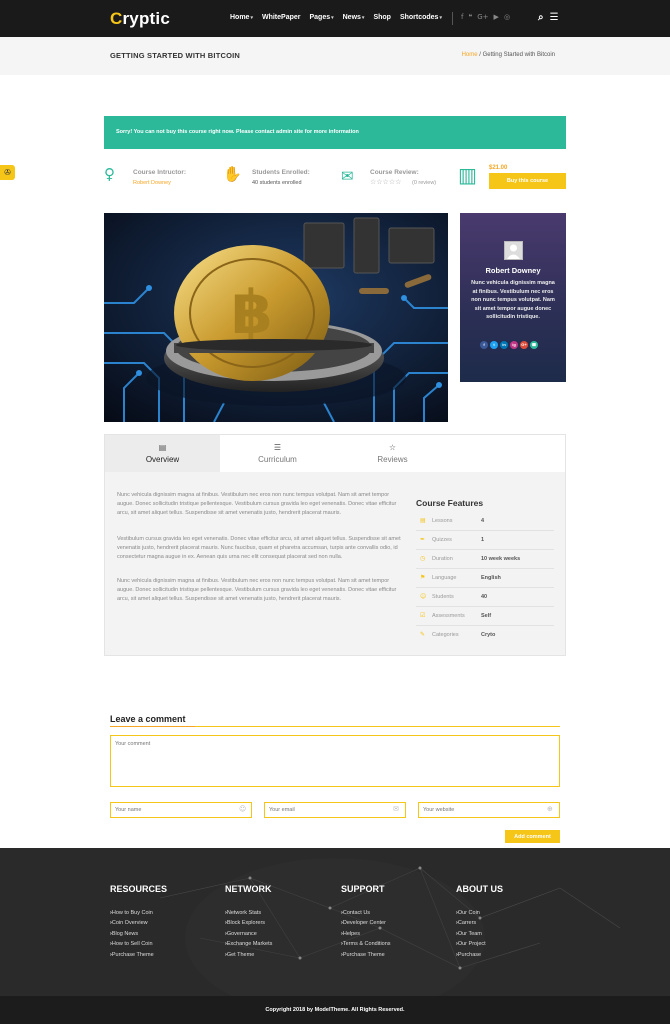  I want to click on feature-value: Cryto, so click(488, 635).